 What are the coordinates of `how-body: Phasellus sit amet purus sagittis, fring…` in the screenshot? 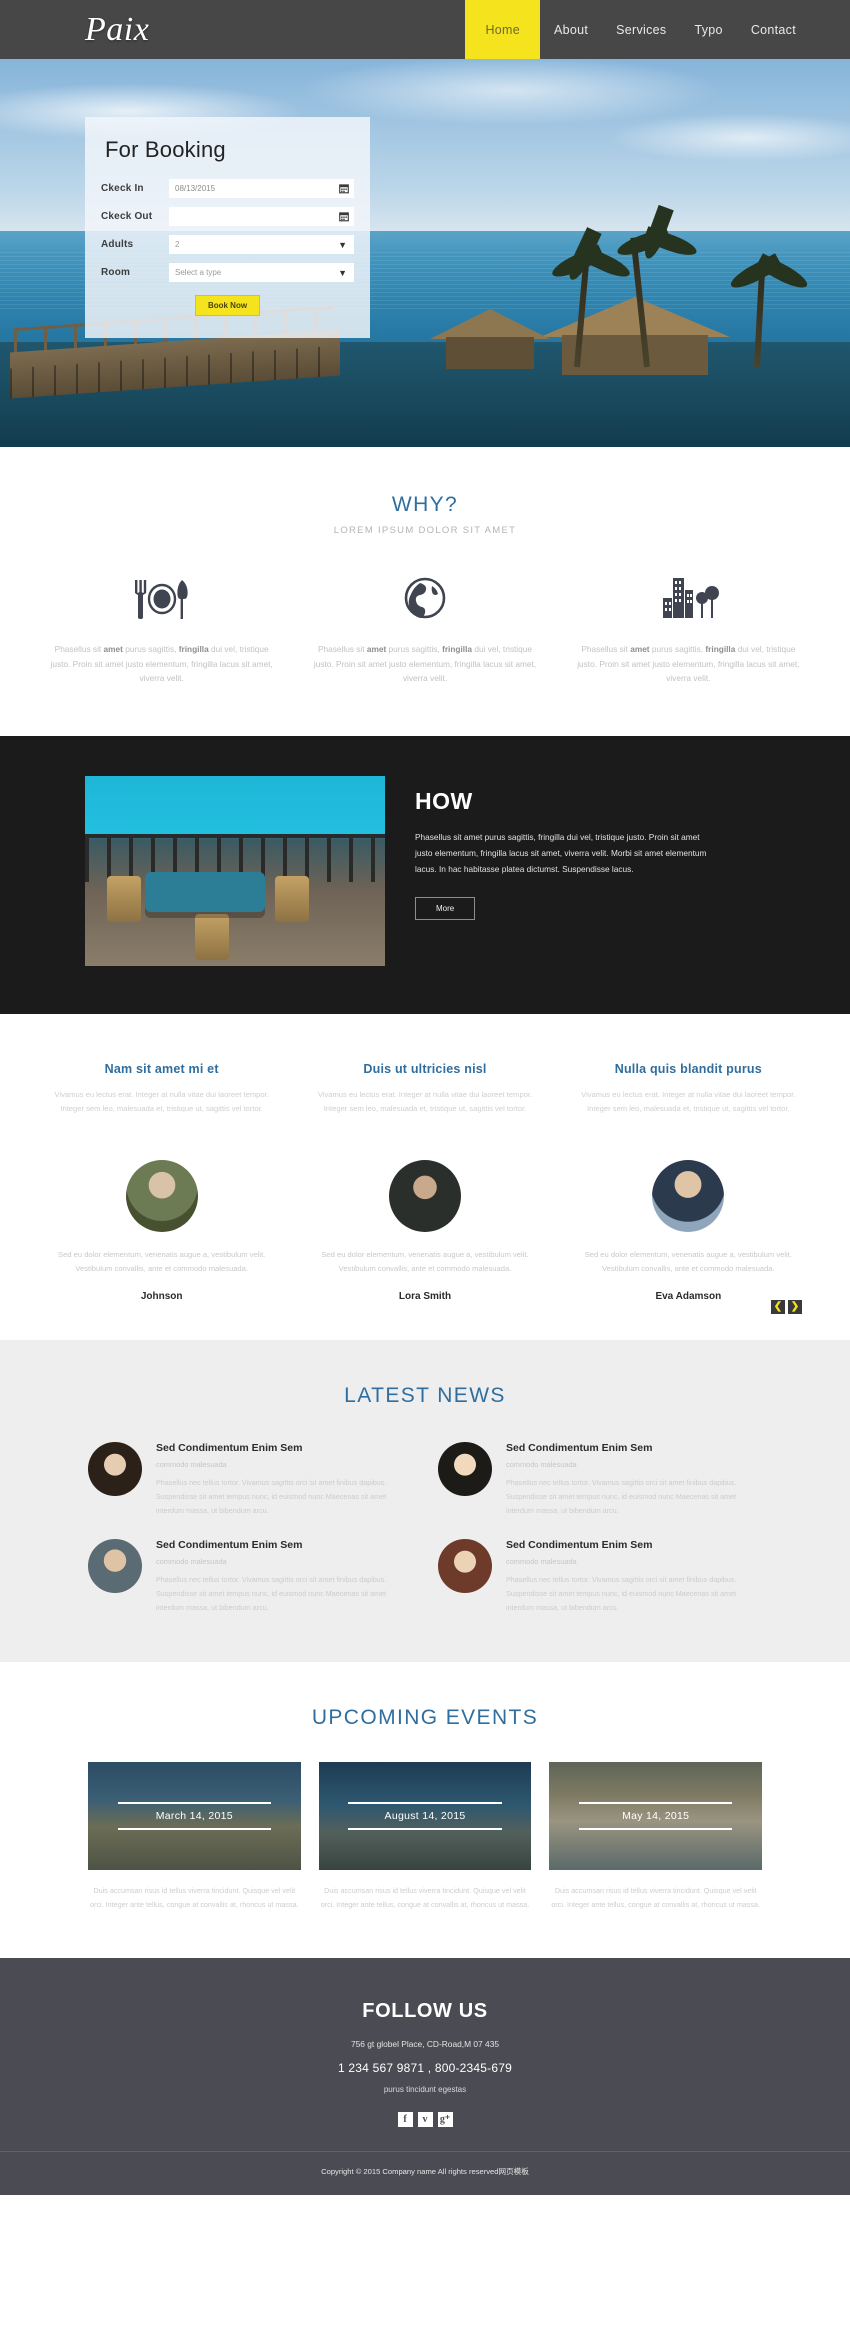 It's located at (561, 852).